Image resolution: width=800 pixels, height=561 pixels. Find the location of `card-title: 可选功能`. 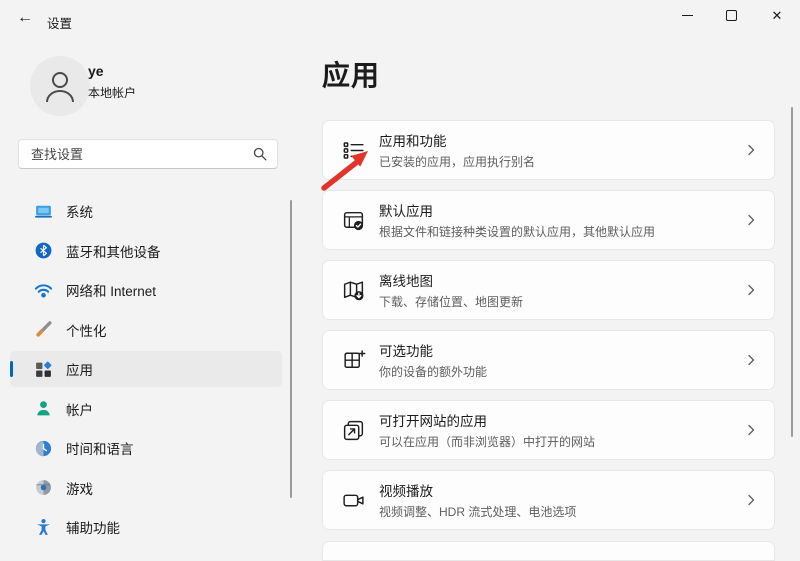

card-title: 可选功能 is located at coordinates (406, 351).